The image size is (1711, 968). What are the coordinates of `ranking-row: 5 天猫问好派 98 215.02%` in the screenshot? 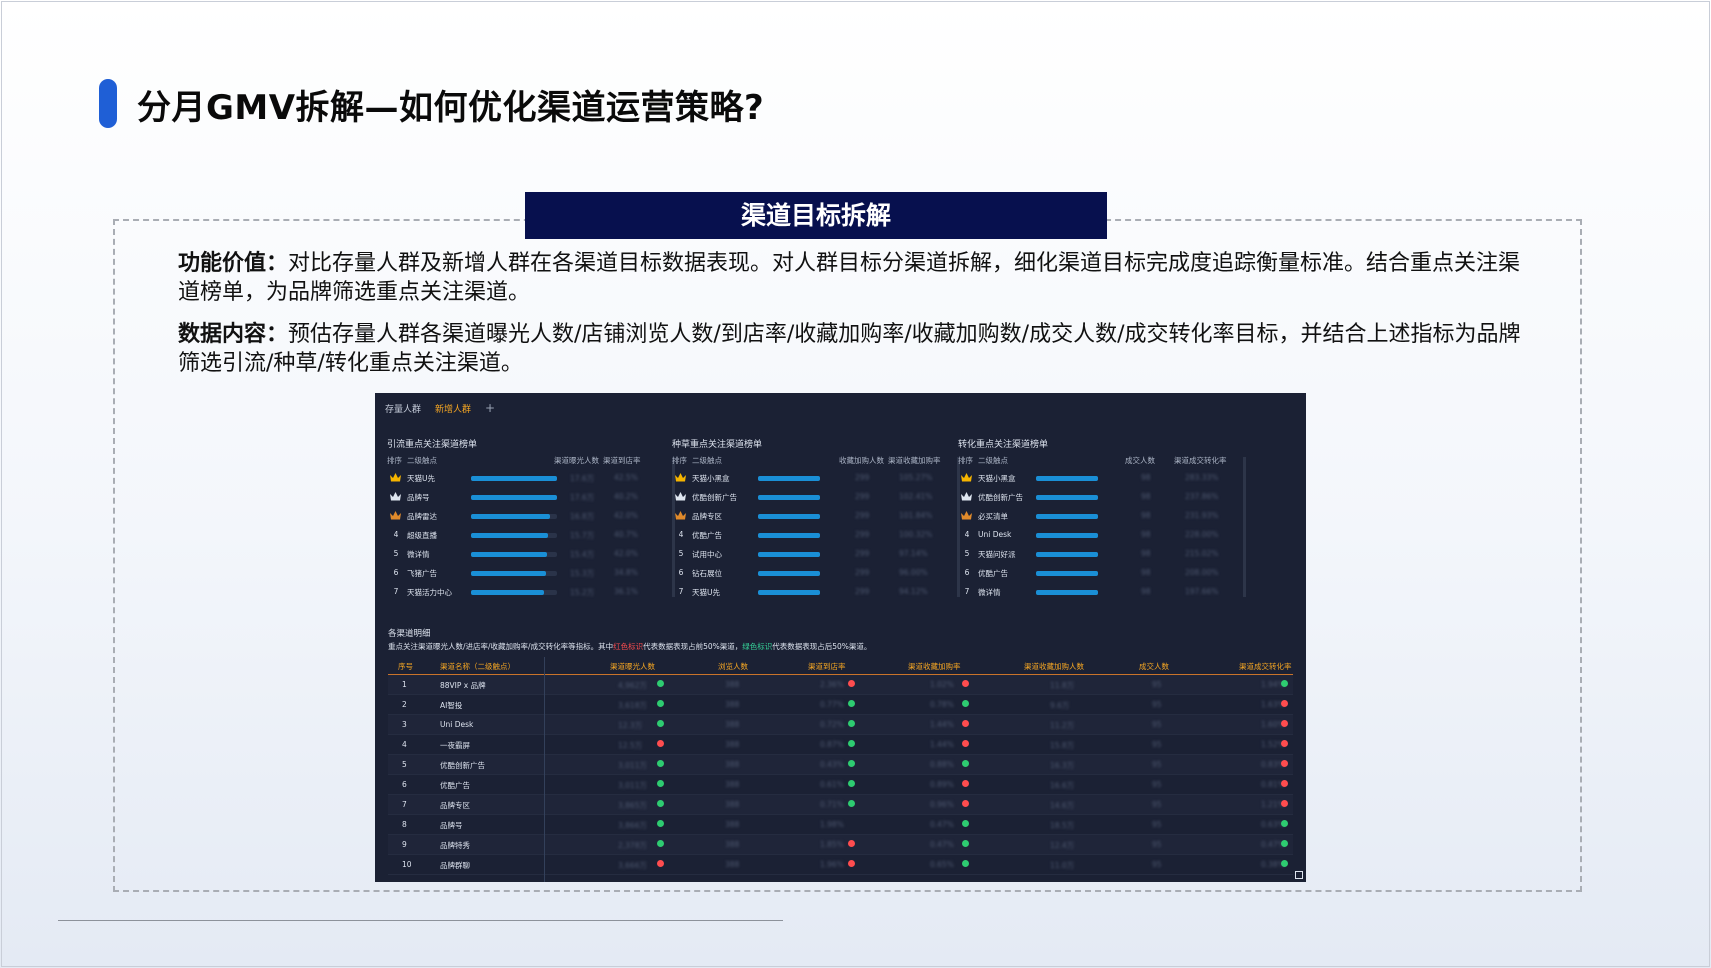 It's located at (1103, 554).